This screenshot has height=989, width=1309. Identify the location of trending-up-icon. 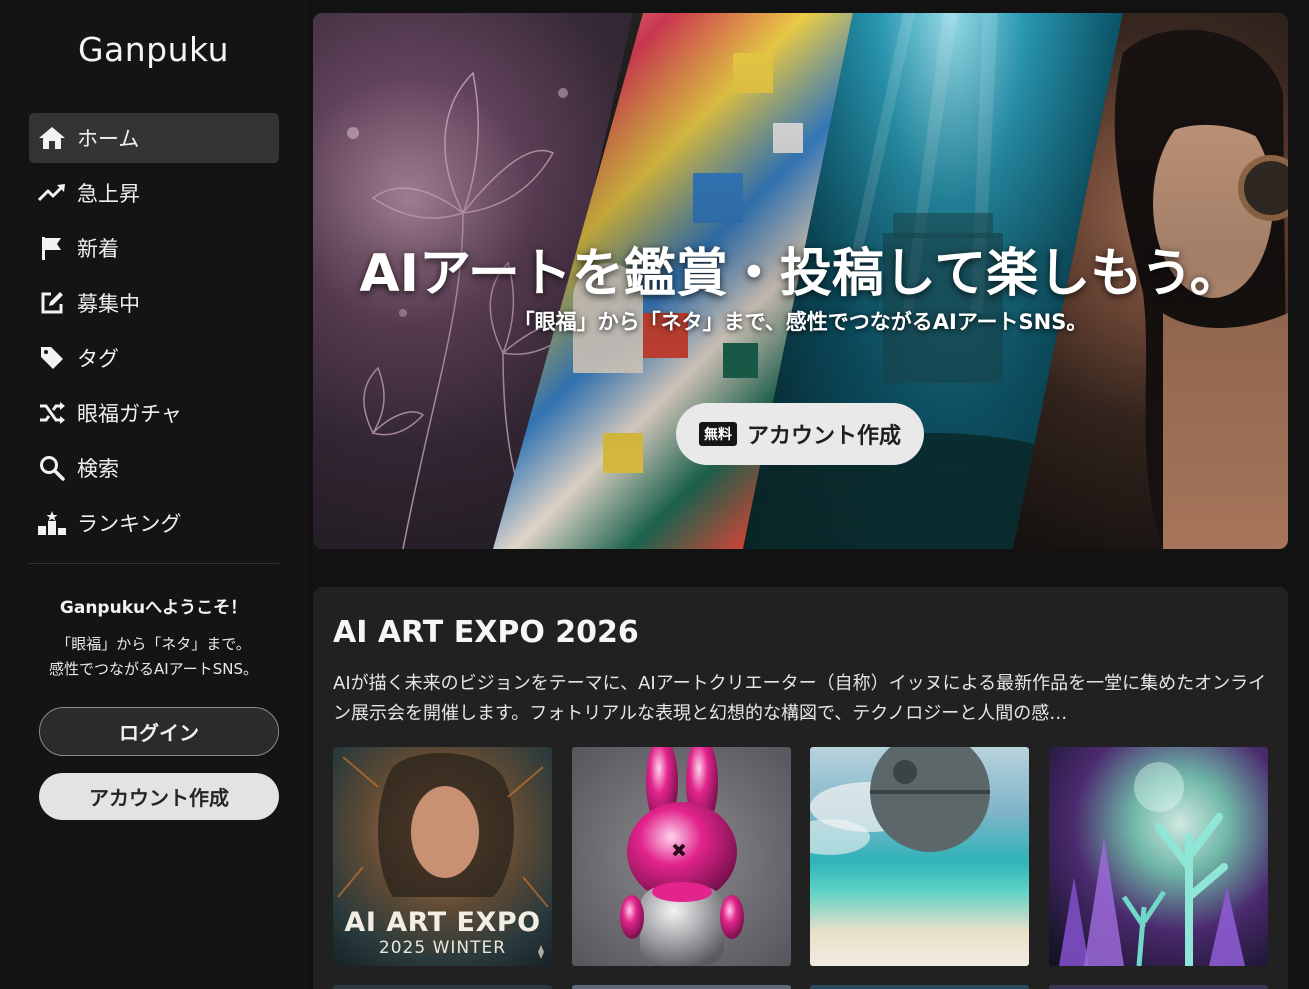
(52, 193).